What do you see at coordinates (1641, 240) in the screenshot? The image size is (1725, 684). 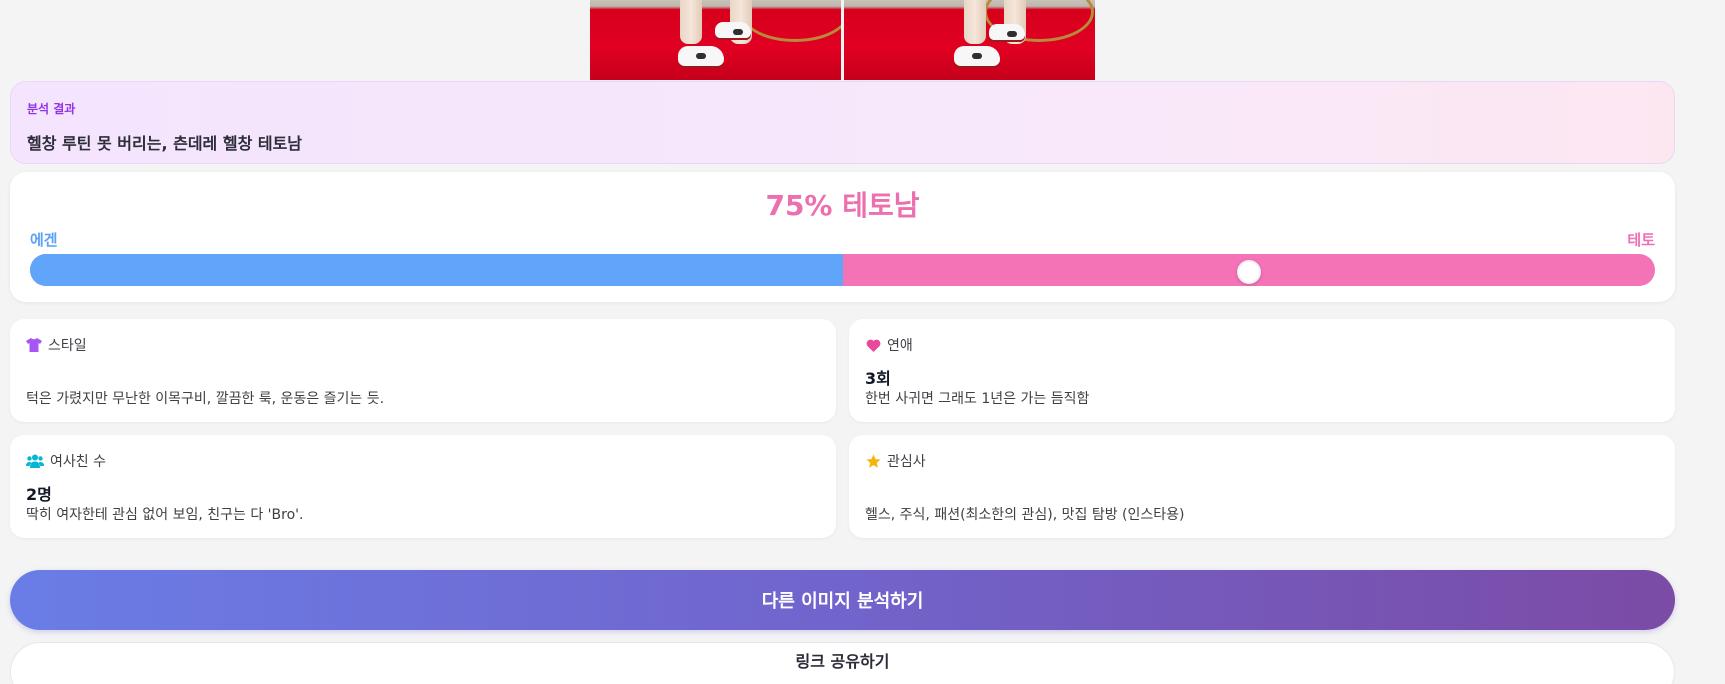 I see `meter-label-teto: 테토` at bounding box center [1641, 240].